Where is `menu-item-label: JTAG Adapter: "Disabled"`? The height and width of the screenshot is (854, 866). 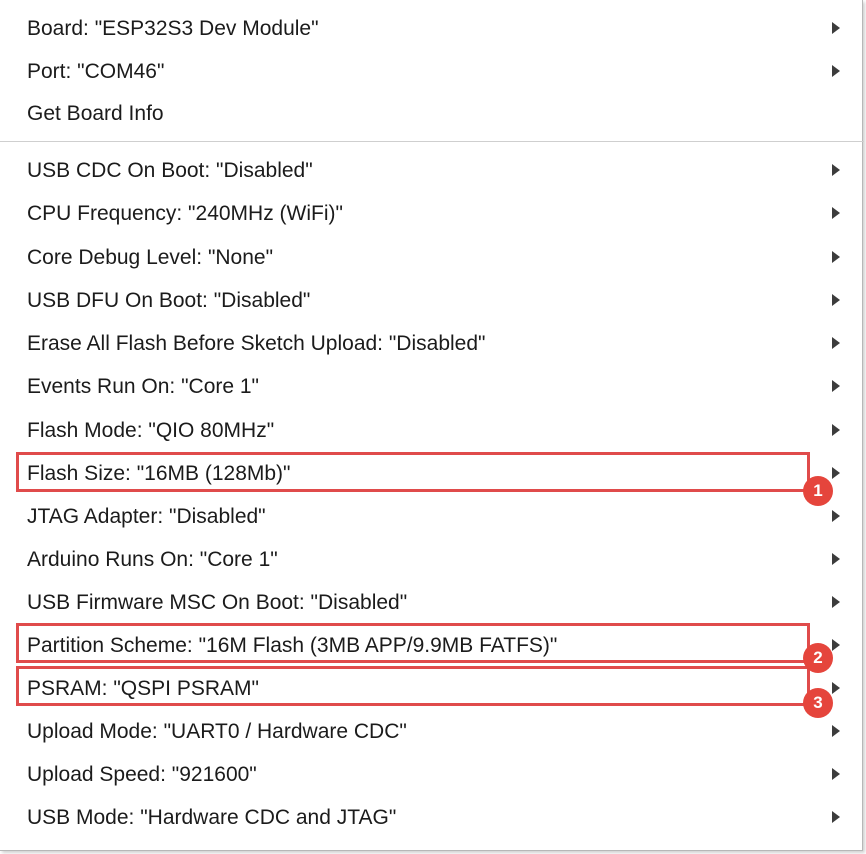
menu-item-label: JTAG Adapter: "Disabled" is located at coordinates (146, 516).